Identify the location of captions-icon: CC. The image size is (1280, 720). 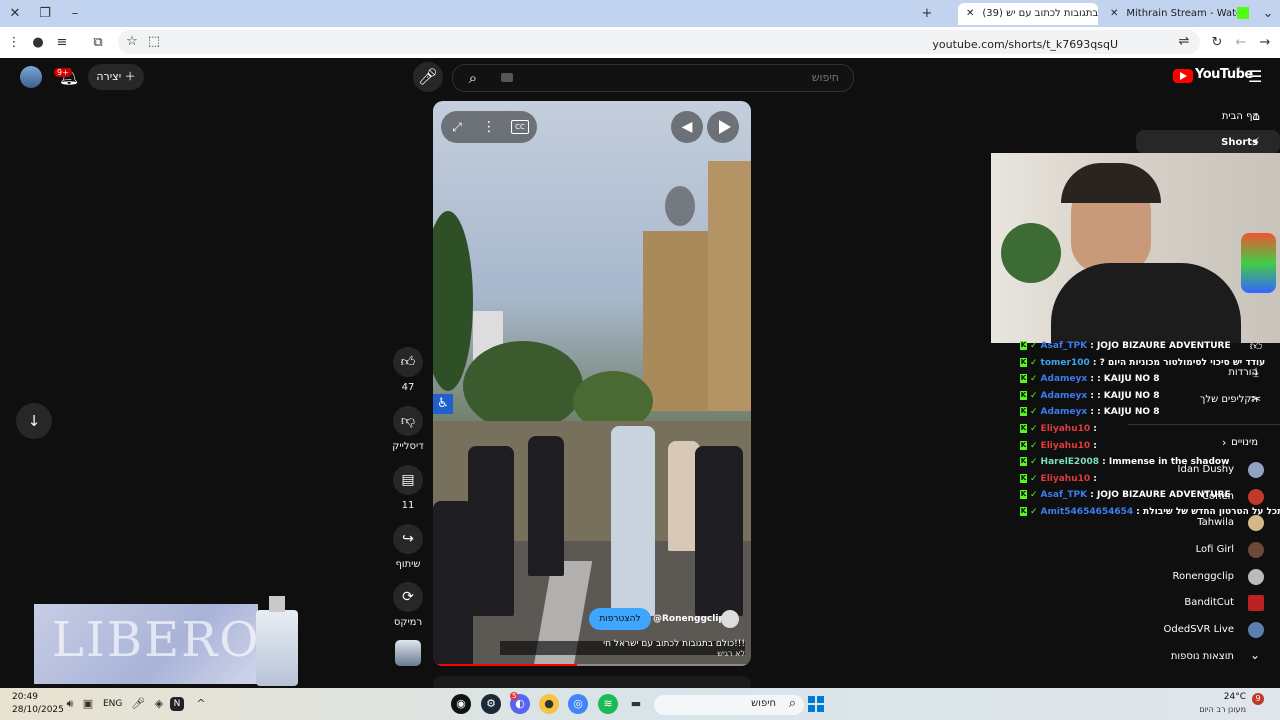
(520, 127).